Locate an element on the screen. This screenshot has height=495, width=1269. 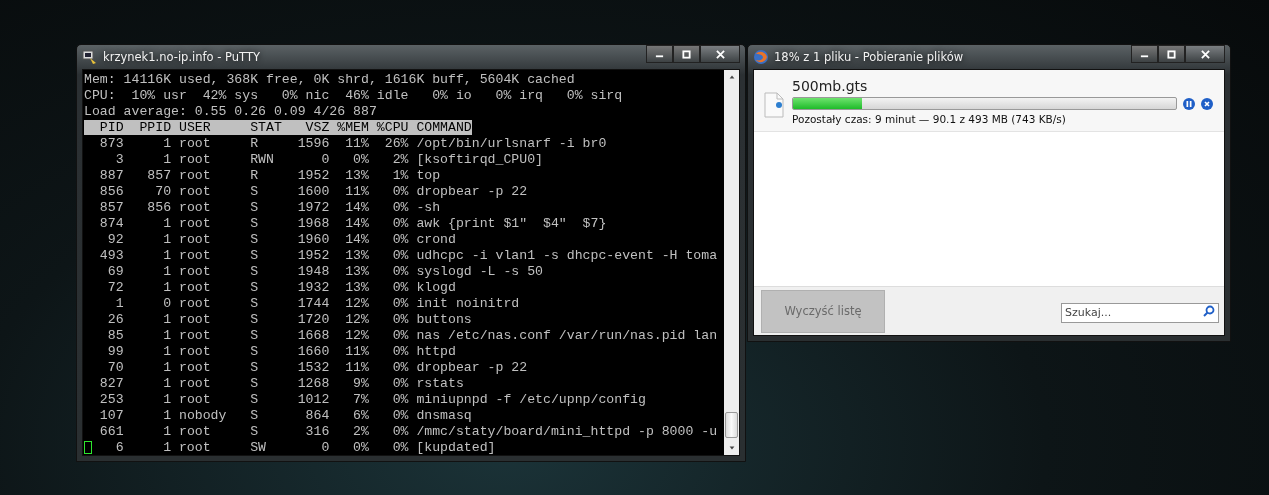
process-row-text: 26 1 root S 1720 12% 0% buttons is located at coordinates (289, 319).